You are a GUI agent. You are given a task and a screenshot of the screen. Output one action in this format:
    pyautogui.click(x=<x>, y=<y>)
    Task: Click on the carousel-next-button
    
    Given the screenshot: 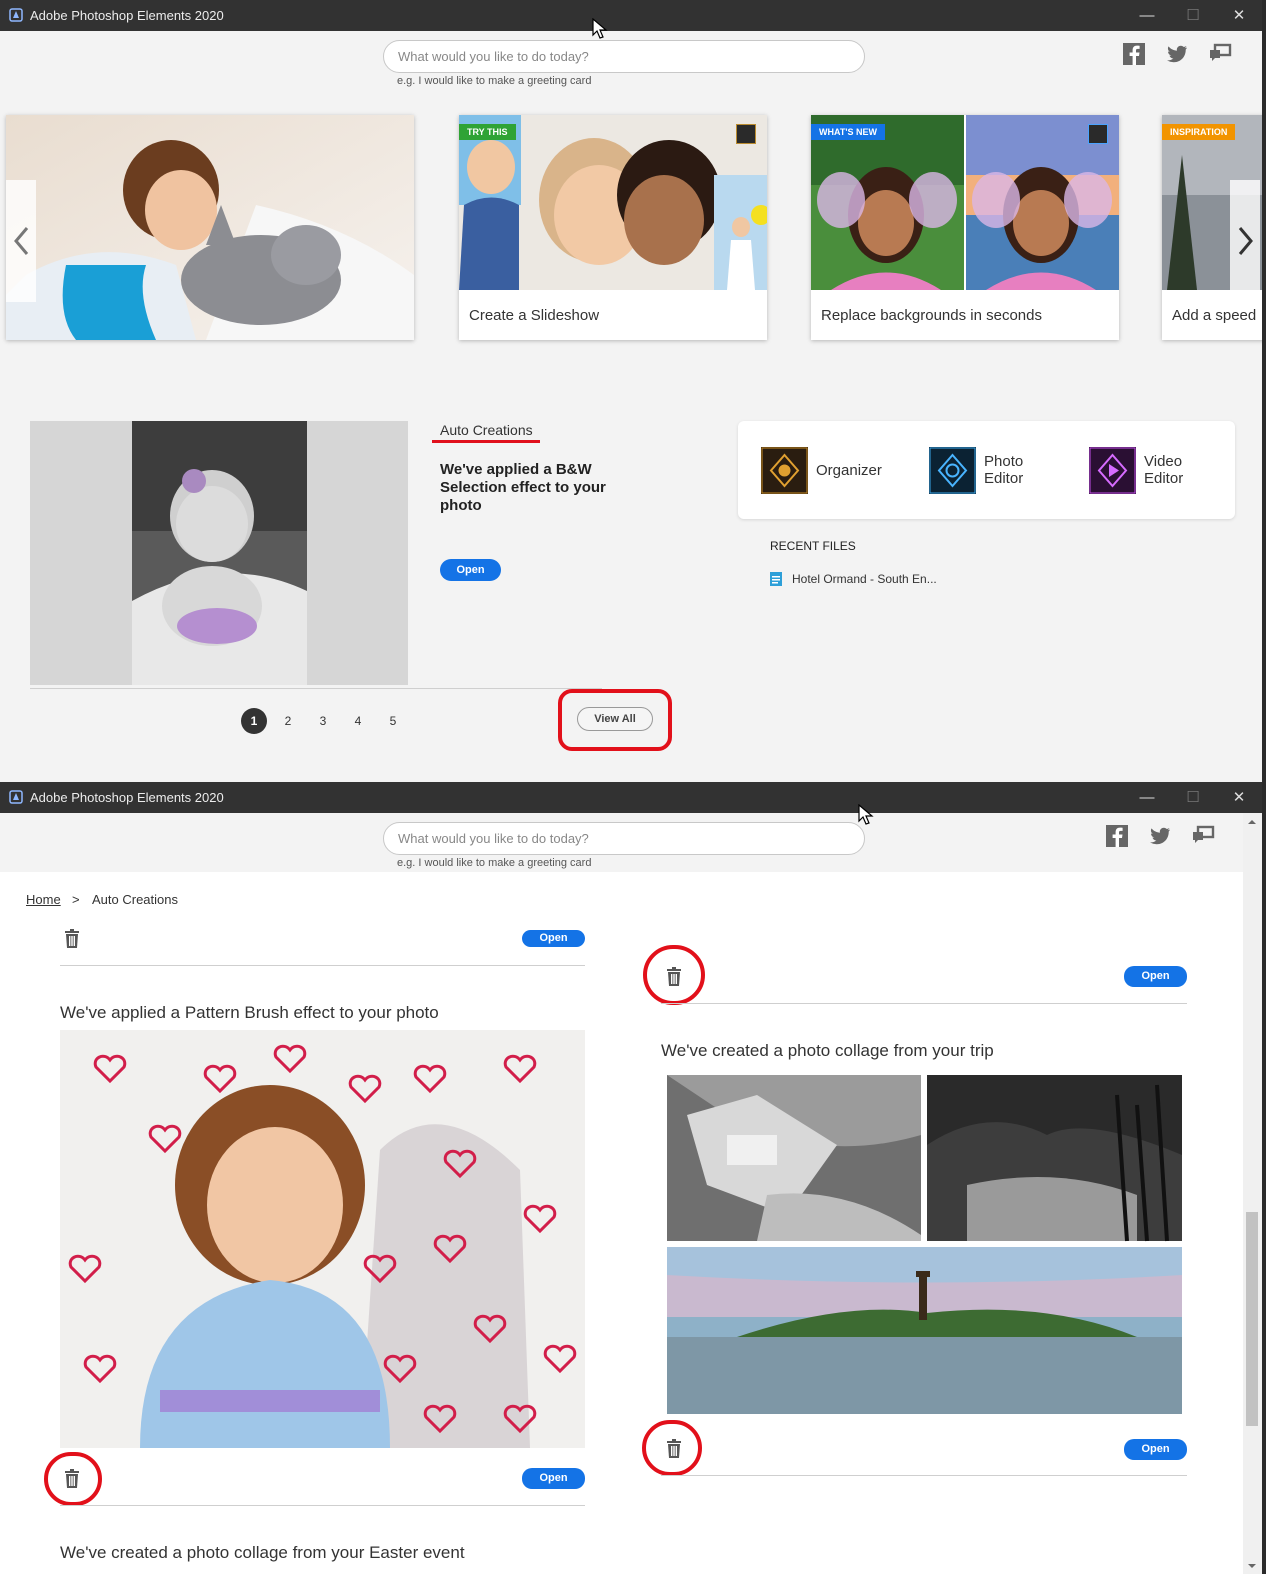 What is the action you would take?
    pyautogui.click(x=1245, y=241)
    